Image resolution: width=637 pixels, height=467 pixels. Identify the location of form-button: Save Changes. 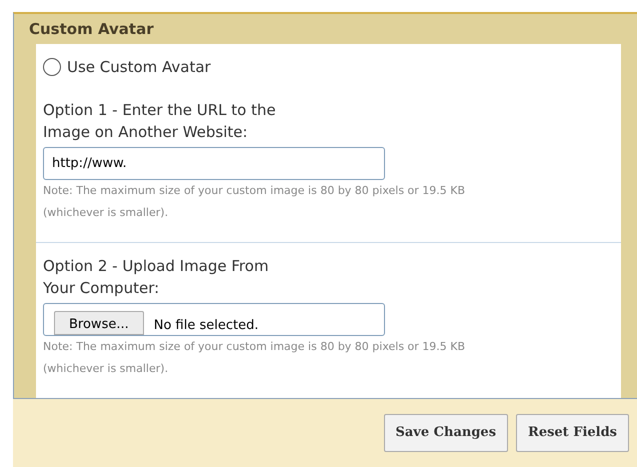
(446, 433).